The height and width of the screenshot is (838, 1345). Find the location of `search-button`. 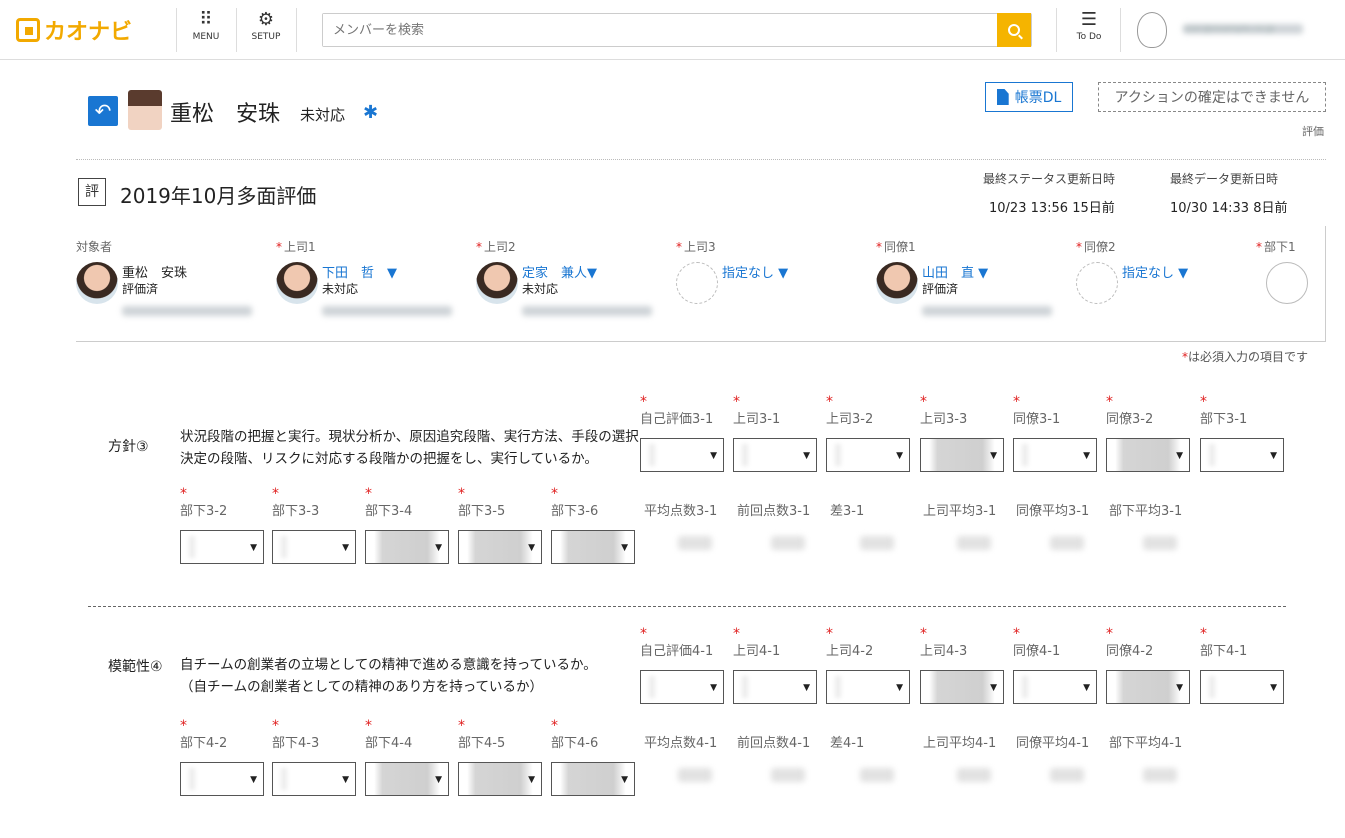

search-button is located at coordinates (1014, 30).